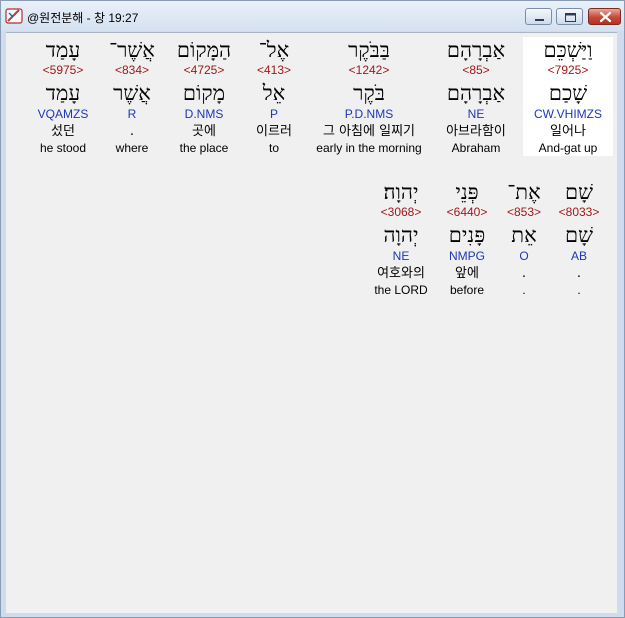 This screenshot has height=618, width=625. I want to click on morph-code: CW.VHIMZS, so click(568, 114).